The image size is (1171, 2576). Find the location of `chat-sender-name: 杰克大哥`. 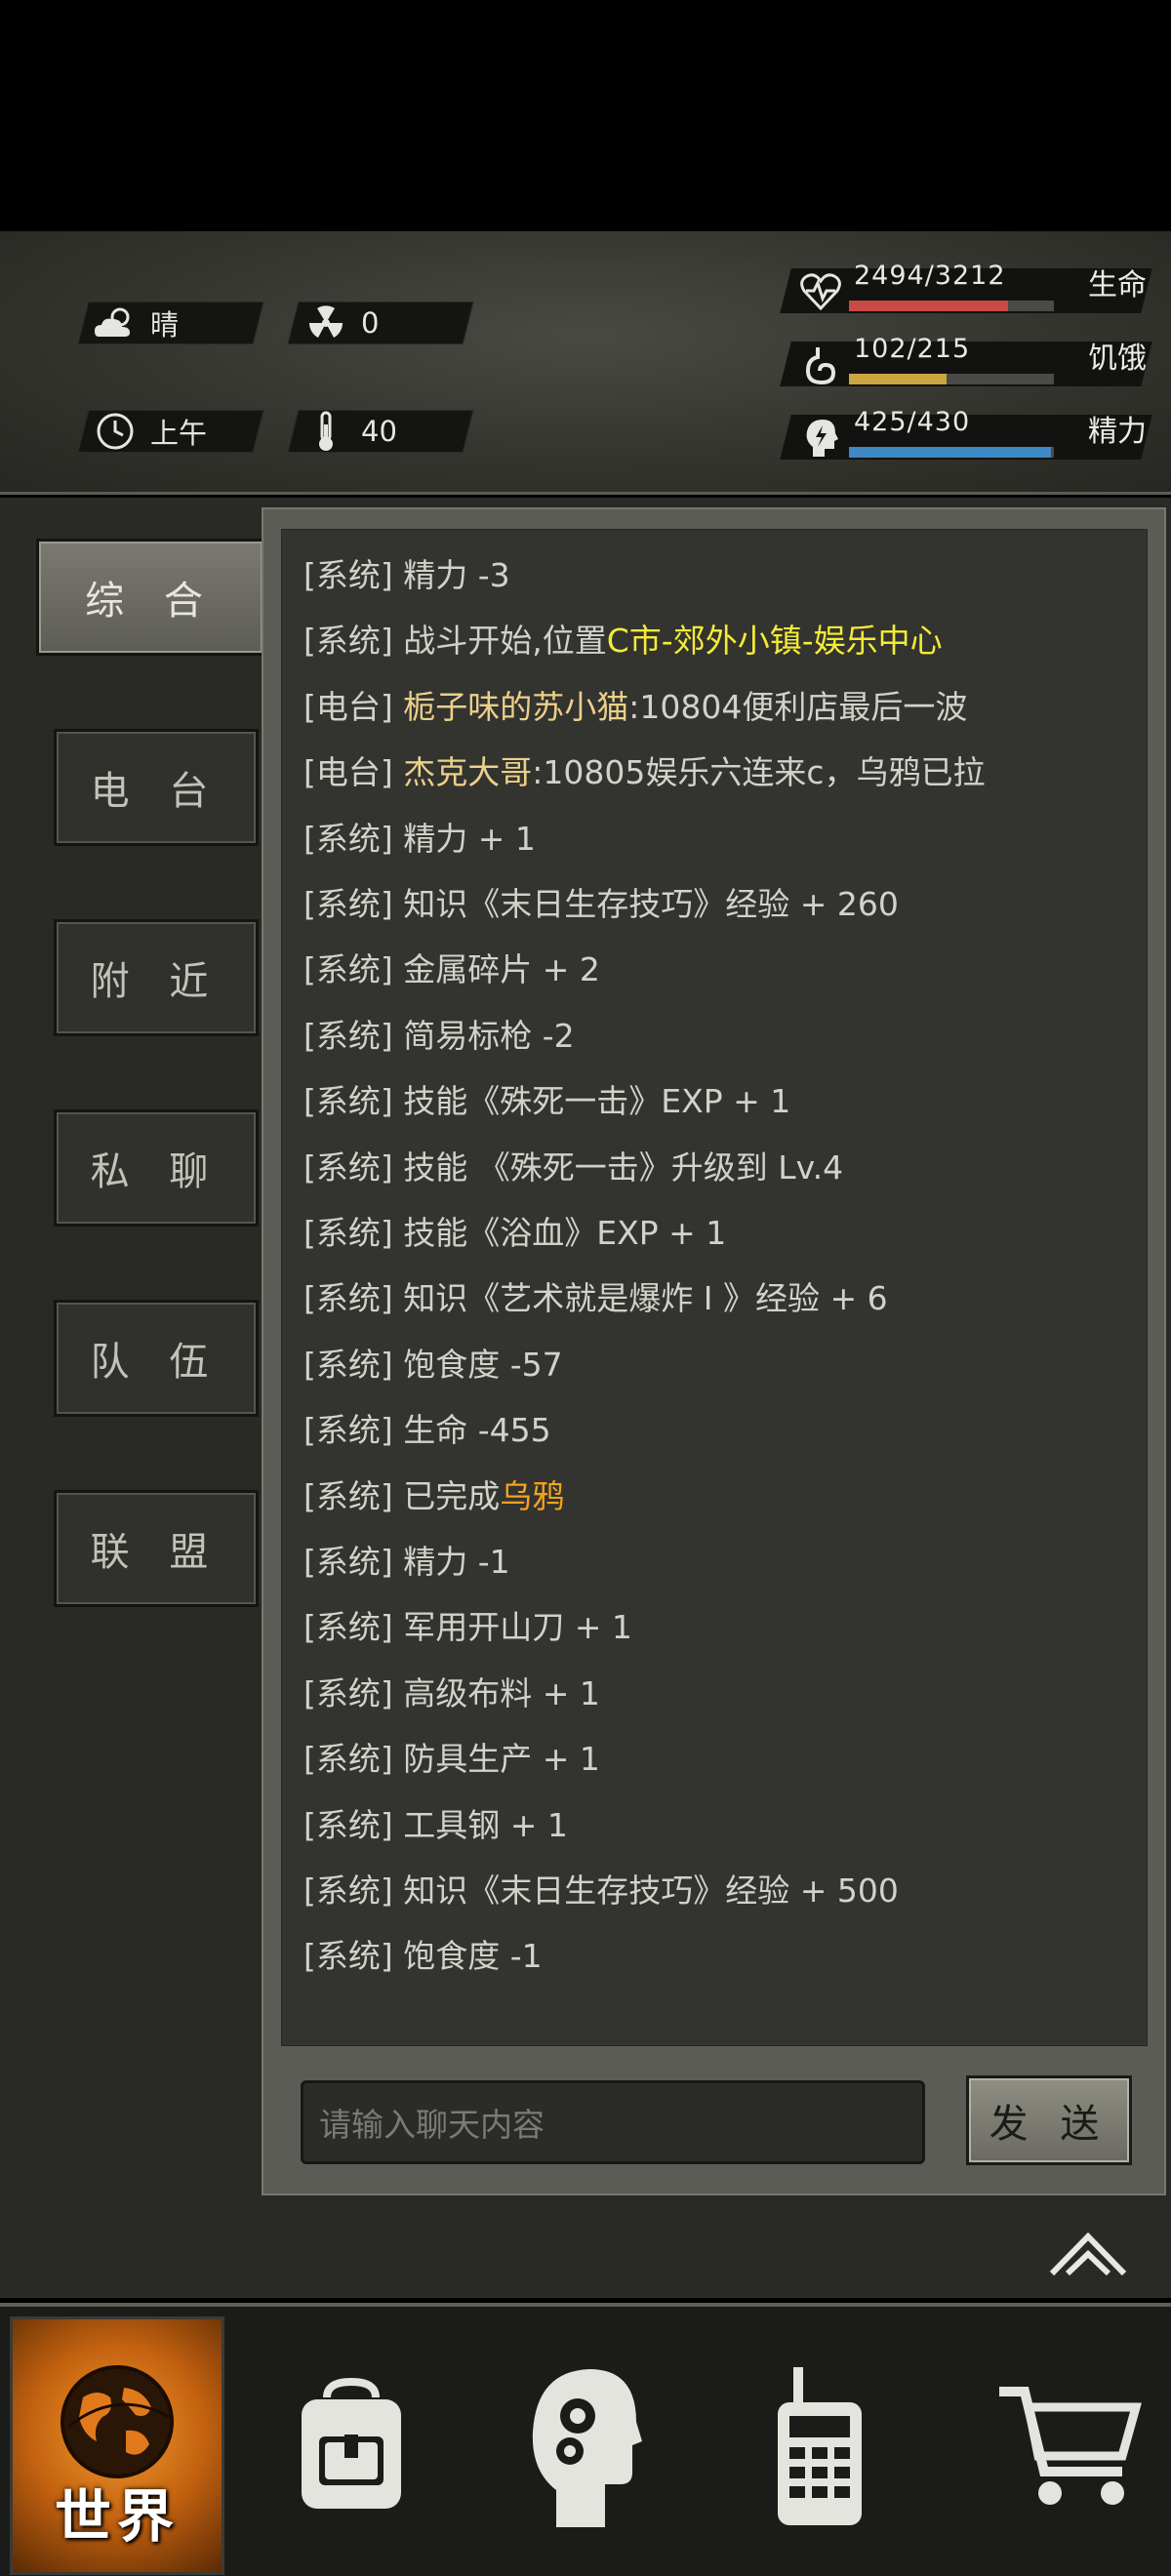

chat-sender-name: 杰克大哥 is located at coordinates (467, 772).